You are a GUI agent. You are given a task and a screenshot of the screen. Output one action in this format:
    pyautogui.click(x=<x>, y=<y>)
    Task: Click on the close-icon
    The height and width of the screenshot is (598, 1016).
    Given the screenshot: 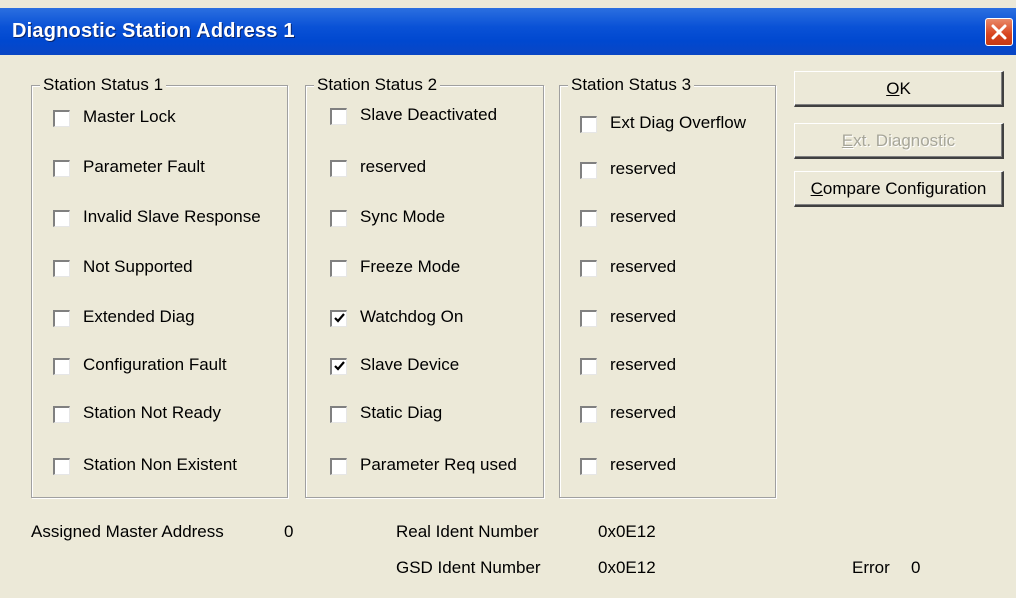 What is the action you would take?
    pyautogui.click(x=999, y=32)
    